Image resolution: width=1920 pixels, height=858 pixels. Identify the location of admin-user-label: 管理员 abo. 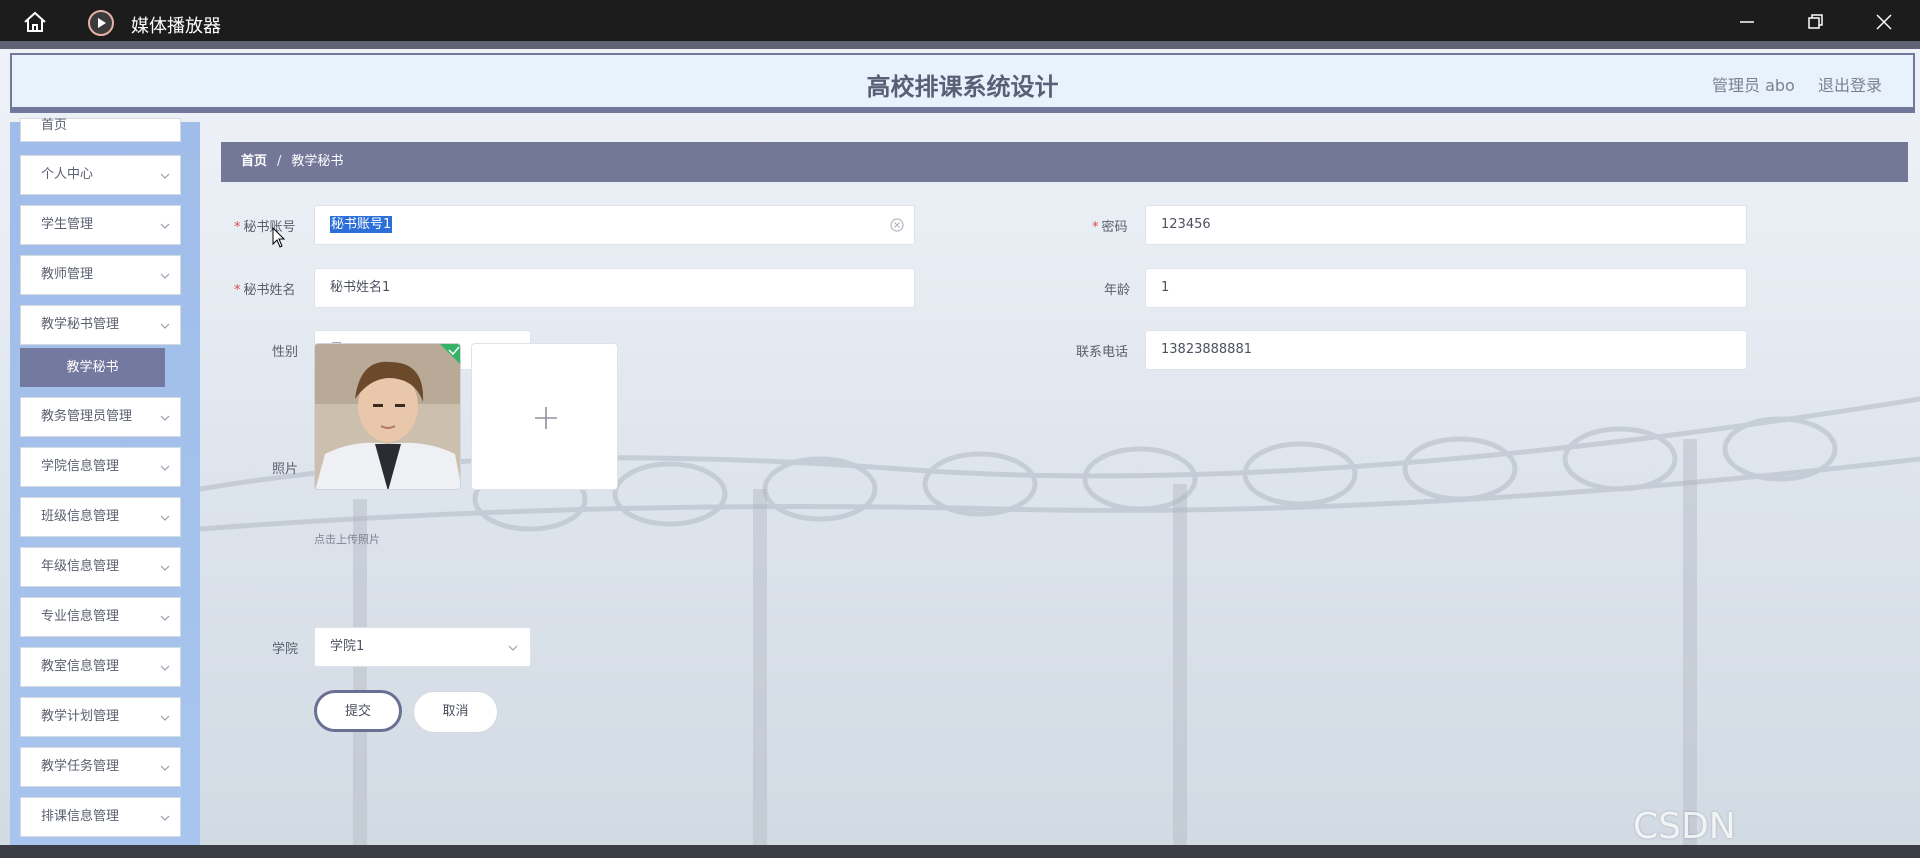
(1753, 85).